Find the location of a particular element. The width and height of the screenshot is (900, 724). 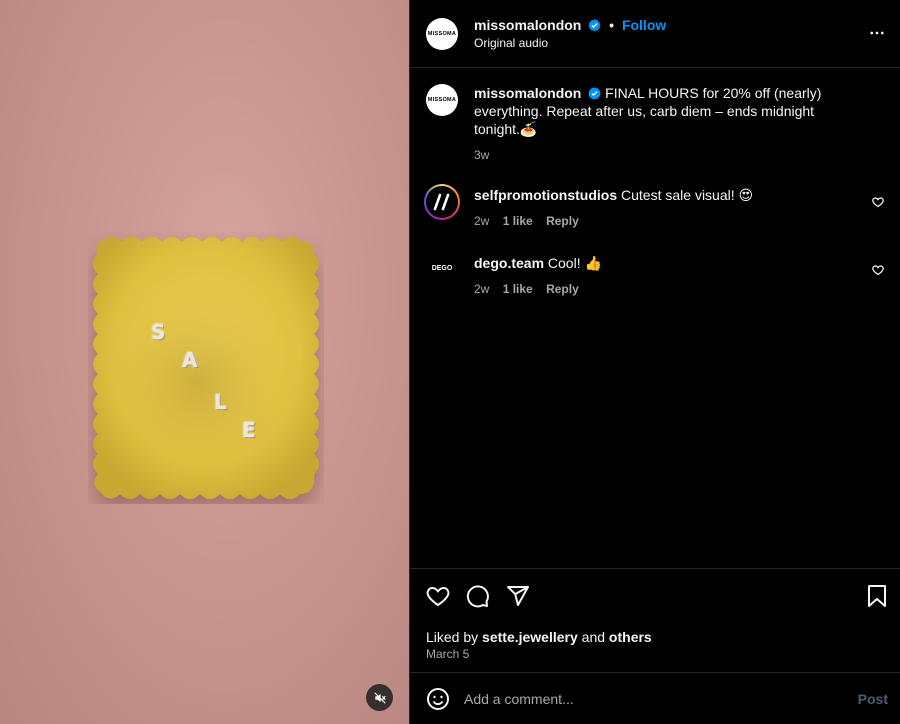

liked-by-user: sette.jewellery is located at coordinates (530, 637).